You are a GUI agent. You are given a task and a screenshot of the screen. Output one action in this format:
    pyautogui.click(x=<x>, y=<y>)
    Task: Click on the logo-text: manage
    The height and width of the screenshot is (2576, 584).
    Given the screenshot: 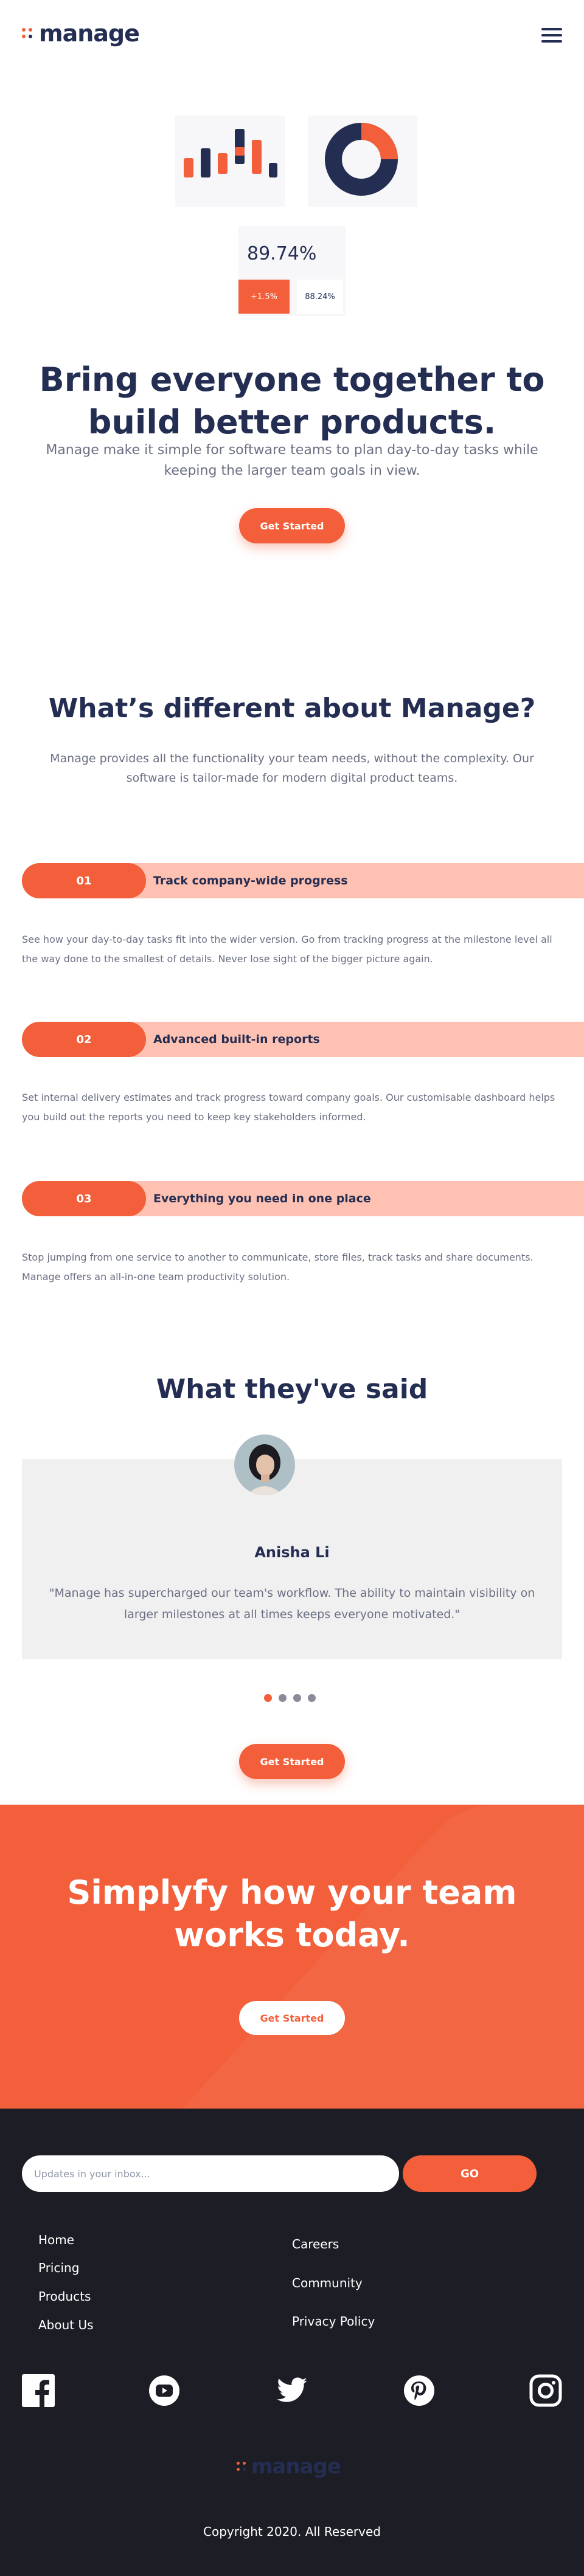 What is the action you would take?
    pyautogui.click(x=89, y=33)
    